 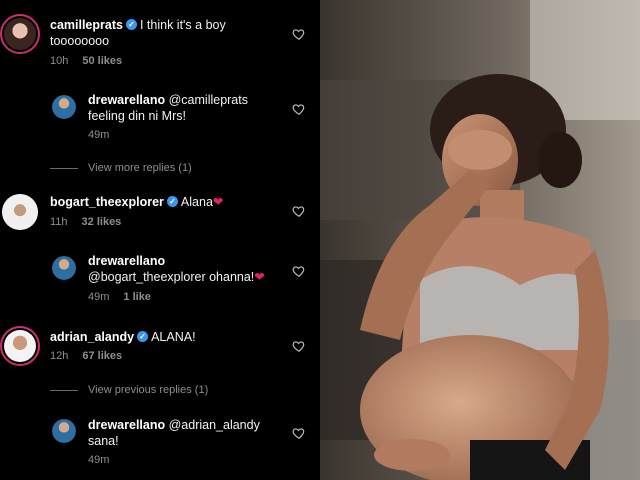 I want to click on comment-body-cont: toooooooo, so click(x=80, y=41).